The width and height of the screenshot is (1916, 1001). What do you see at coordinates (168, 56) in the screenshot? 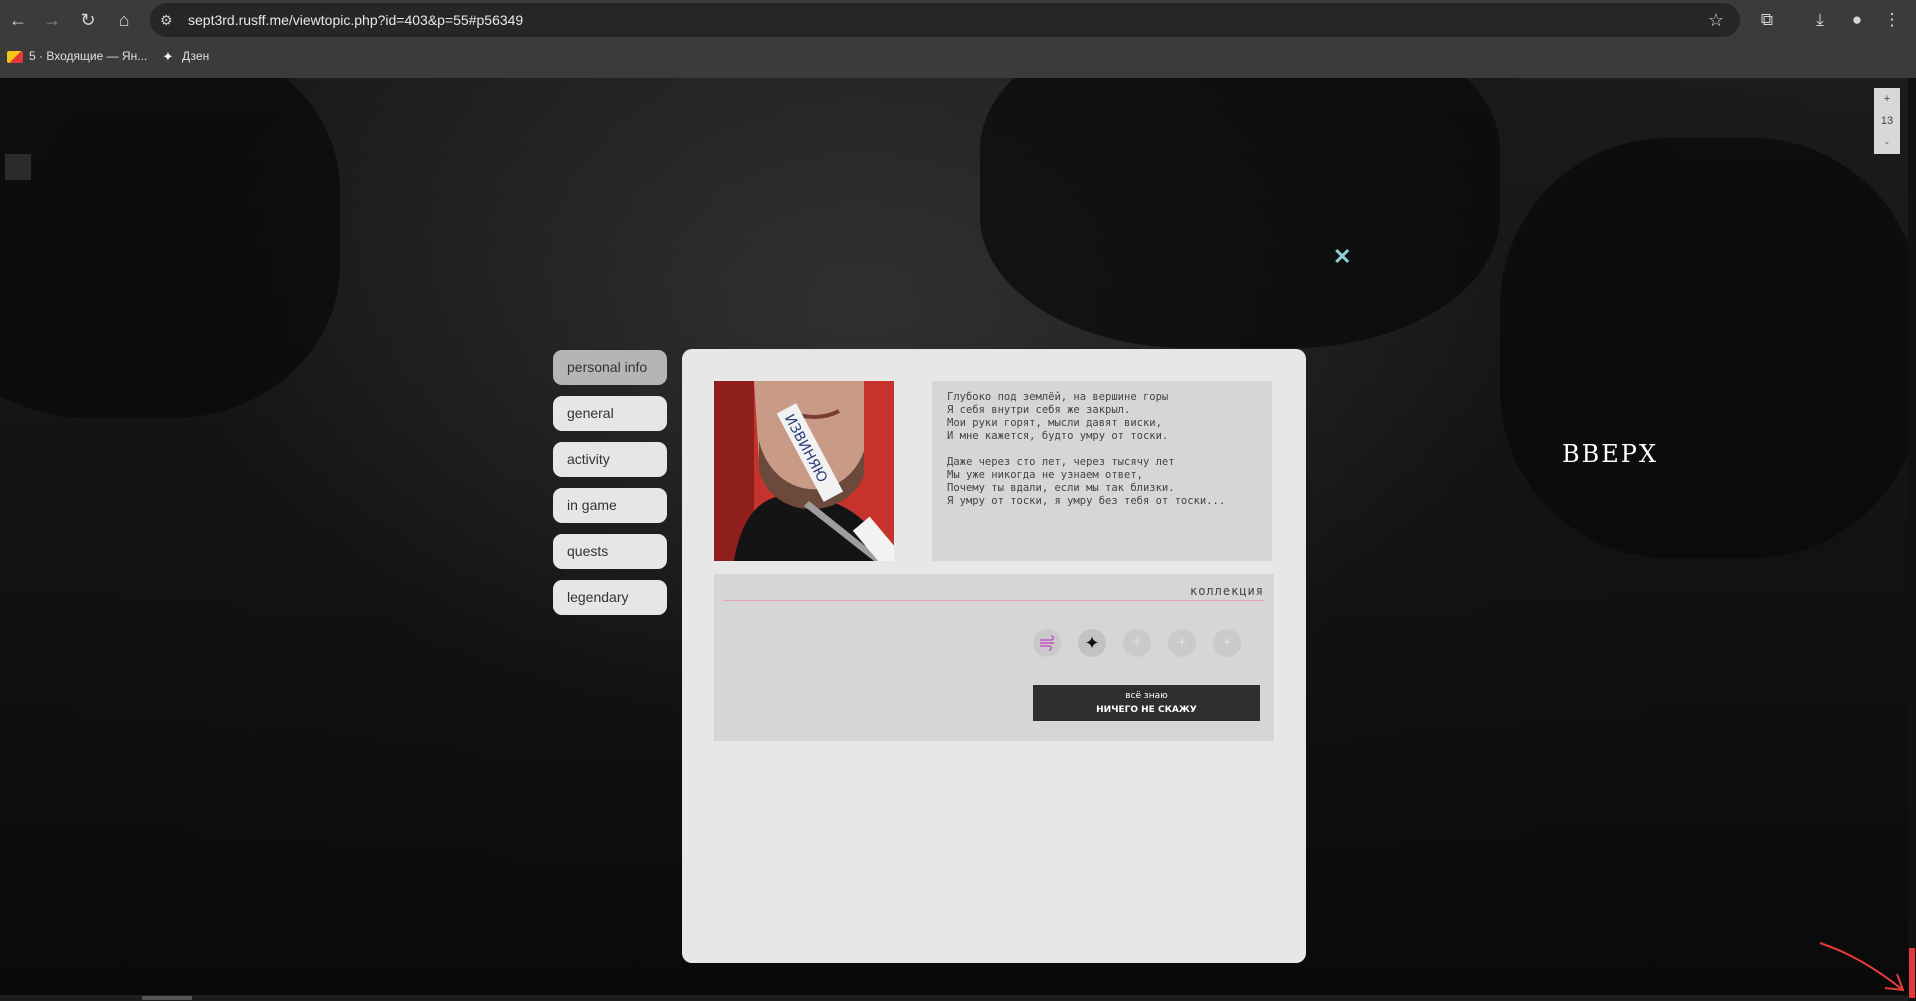
I see `dzen-icon: ✦` at bounding box center [168, 56].